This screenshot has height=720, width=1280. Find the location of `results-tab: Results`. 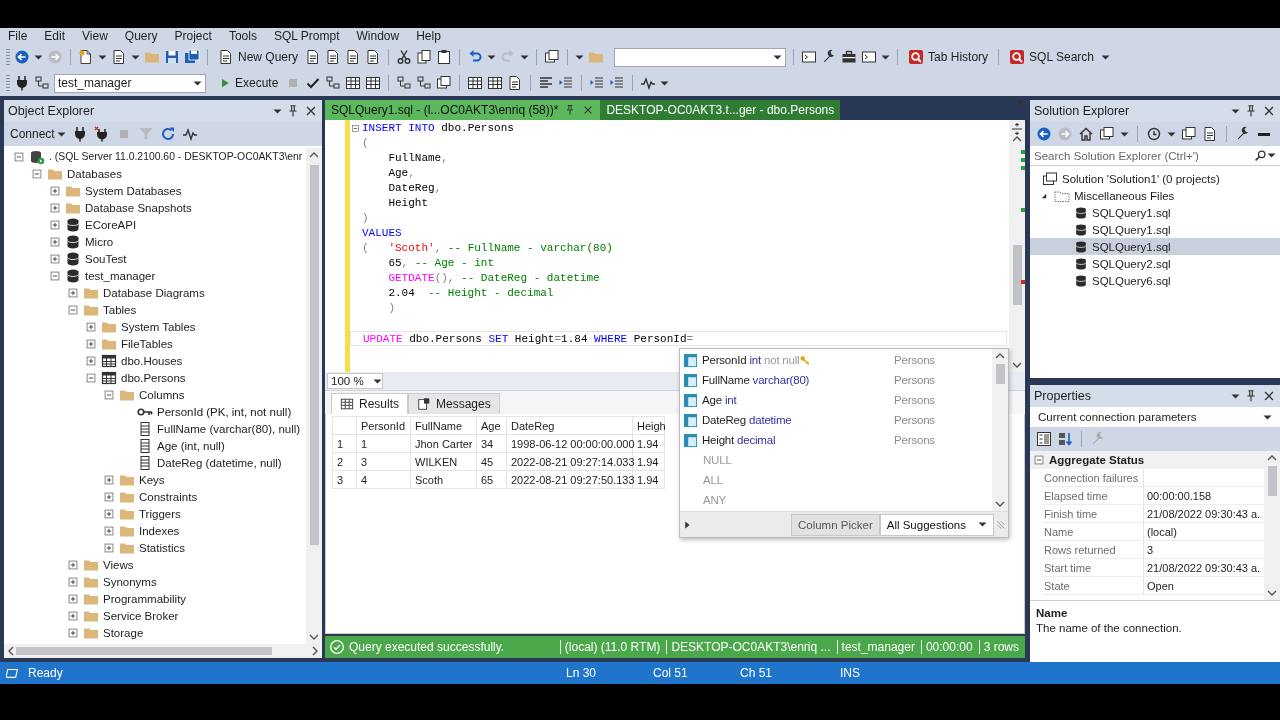

results-tab: Results is located at coordinates (369, 403).